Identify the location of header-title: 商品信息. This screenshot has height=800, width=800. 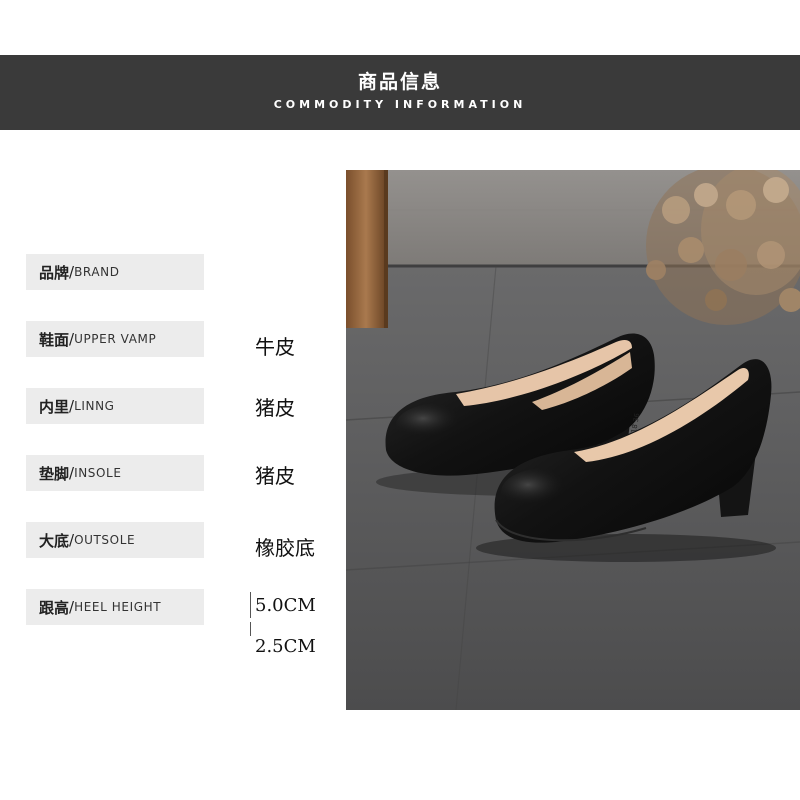
(399, 82).